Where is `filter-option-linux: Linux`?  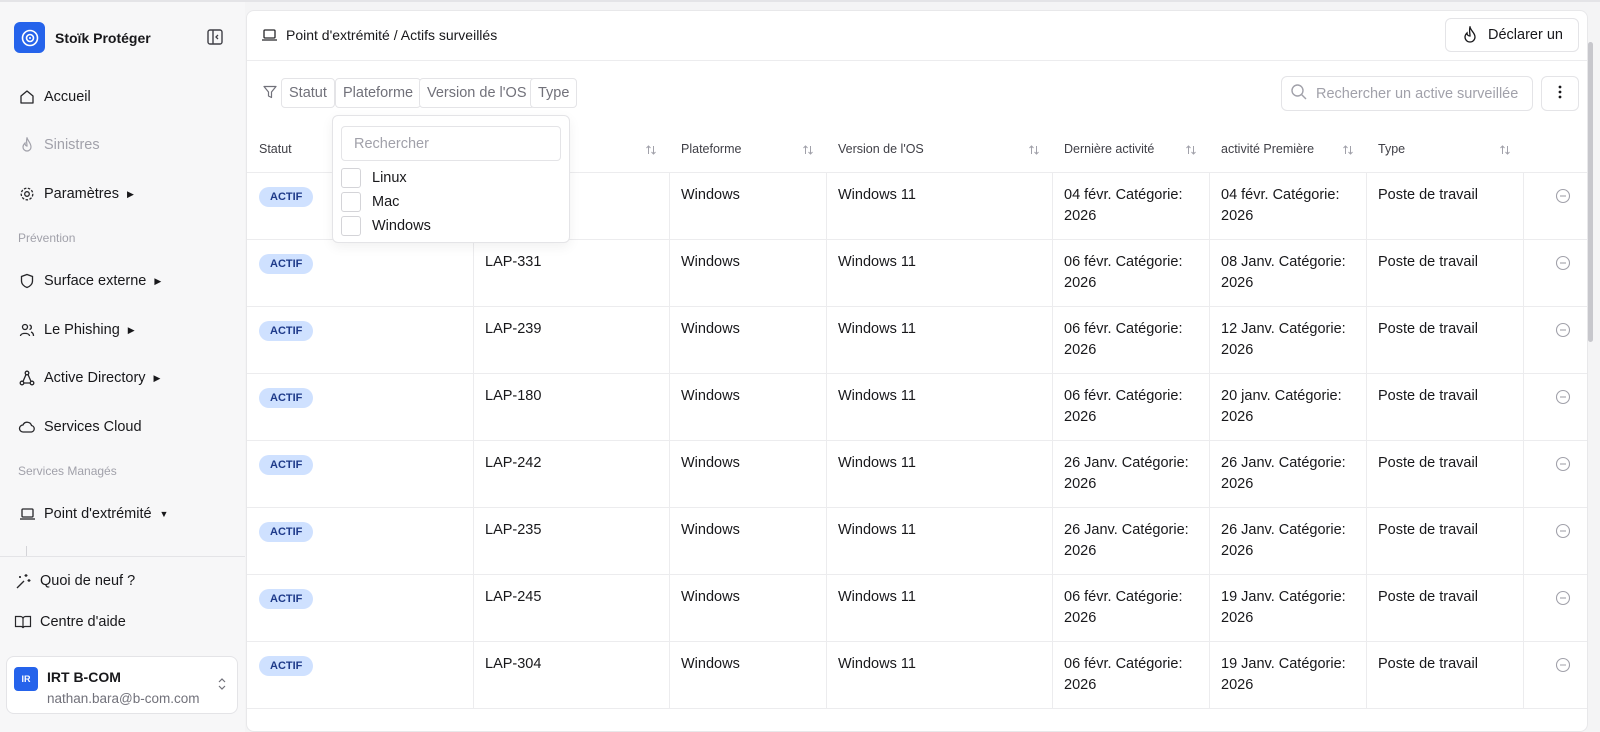 filter-option-linux: Linux is located at coordinates (374, 178).